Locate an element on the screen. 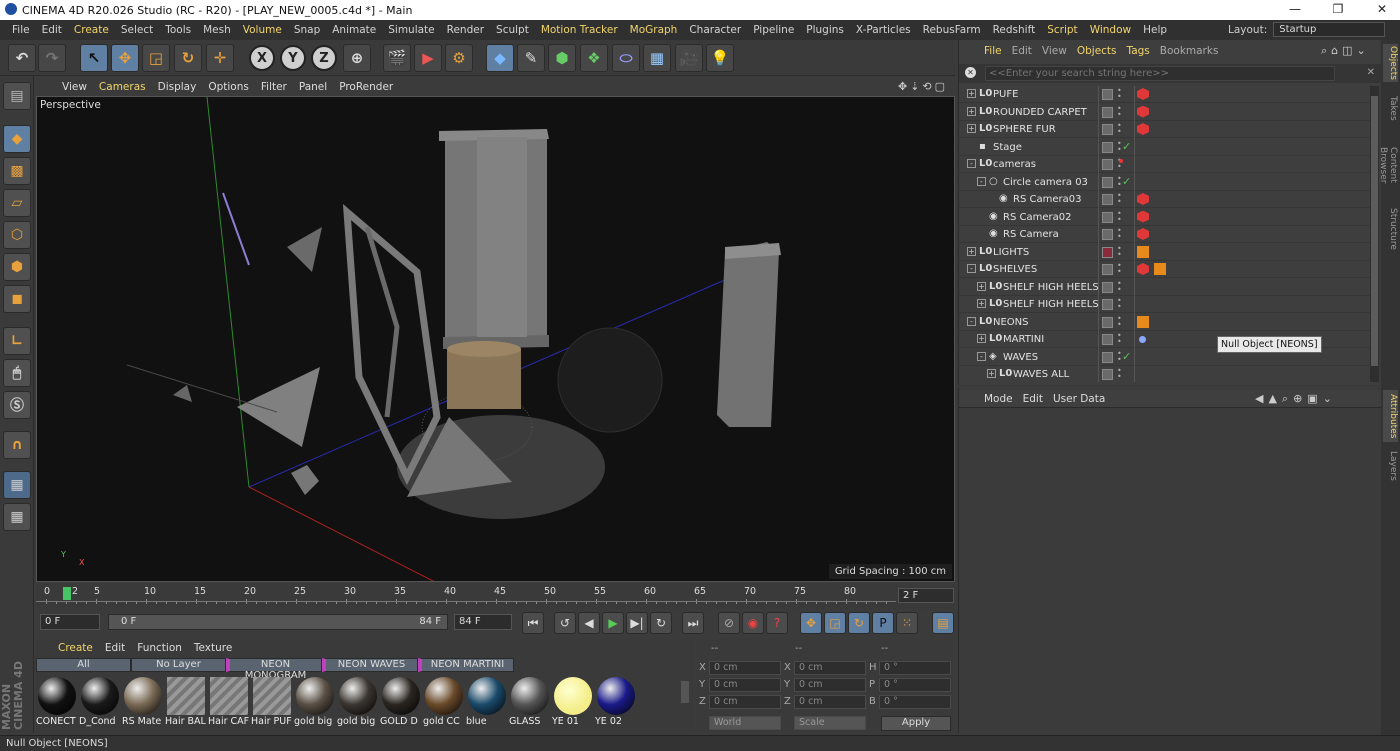 This screenshot has width=1400, height=751. timeline-ruler: 0 2 5 10 15 20 25 30 35 40 45 50 55 60 65 70 75 80 is located at coordinates (466, 598).